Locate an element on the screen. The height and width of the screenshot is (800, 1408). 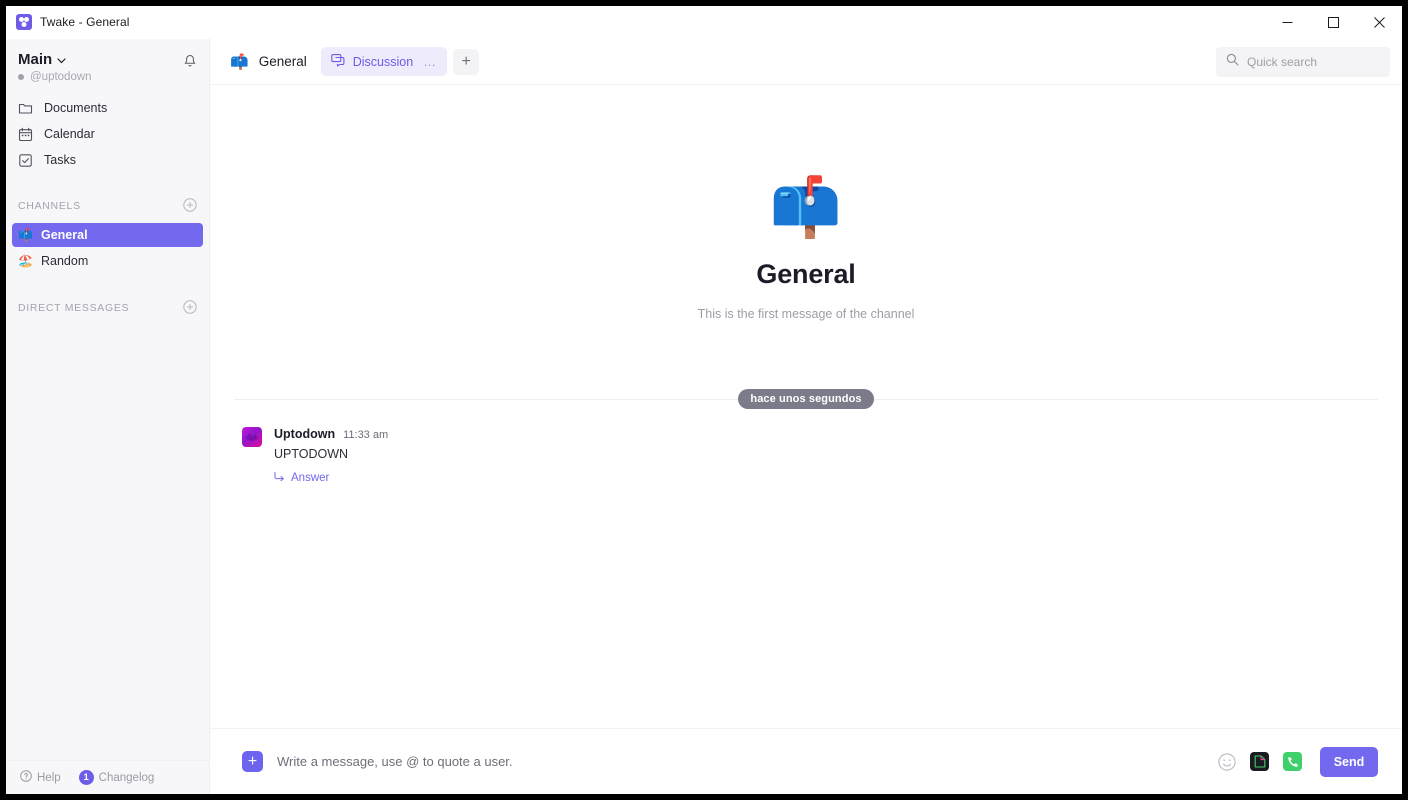
channel-label: General is located at coordinates (64, 235).